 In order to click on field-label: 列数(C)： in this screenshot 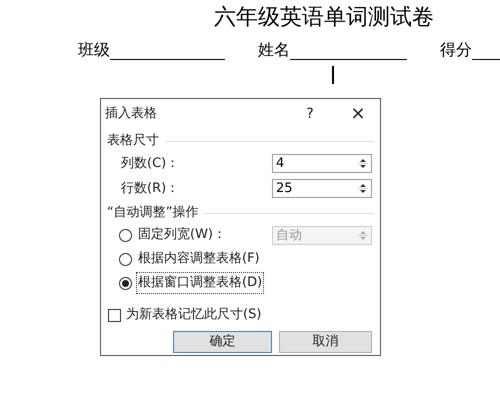, I will do `click(150, 163)`.